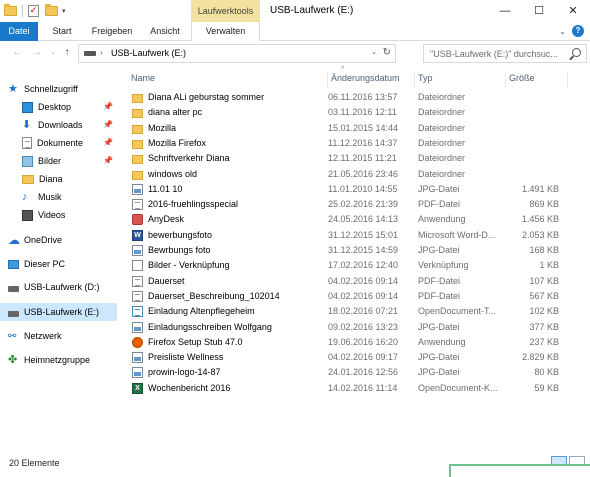 Image resolution: width=590 pixels, height=477 pixels. Describe the element at coordinates (505, 11) in the screenshot. I see `minimize-button: —` at that location.